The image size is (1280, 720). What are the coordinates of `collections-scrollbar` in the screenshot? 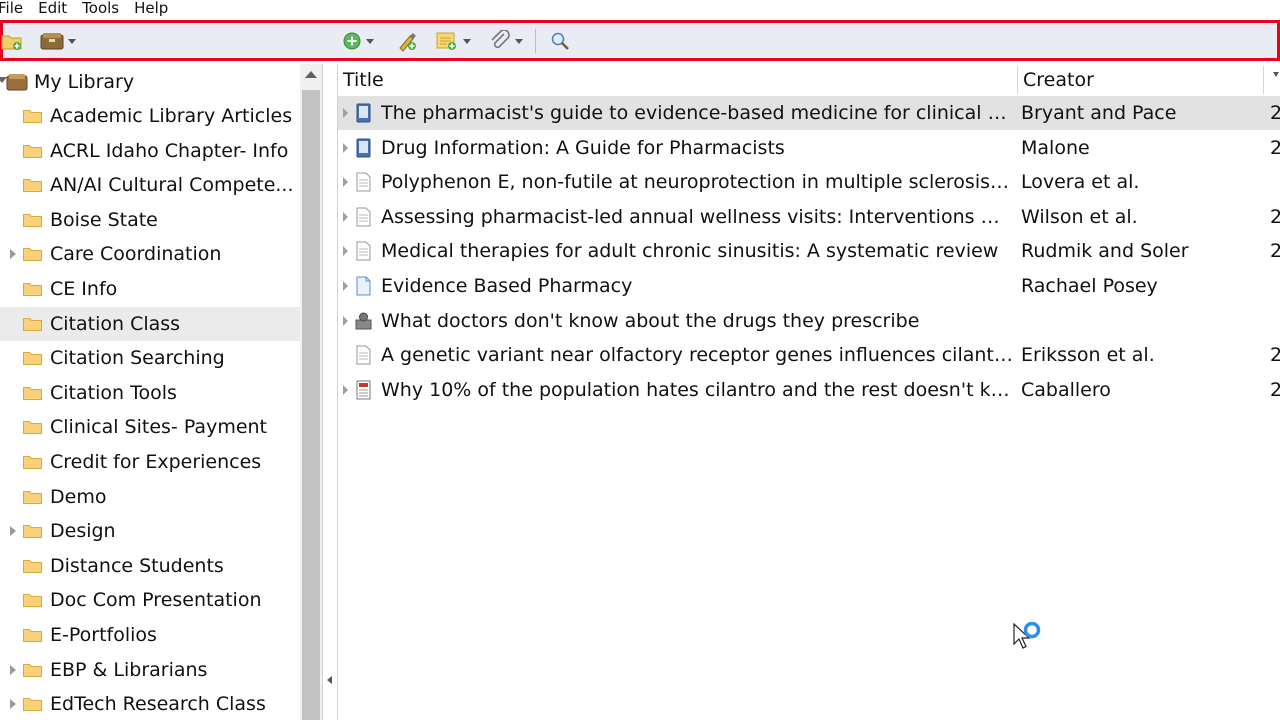 It's located at (311, 392).